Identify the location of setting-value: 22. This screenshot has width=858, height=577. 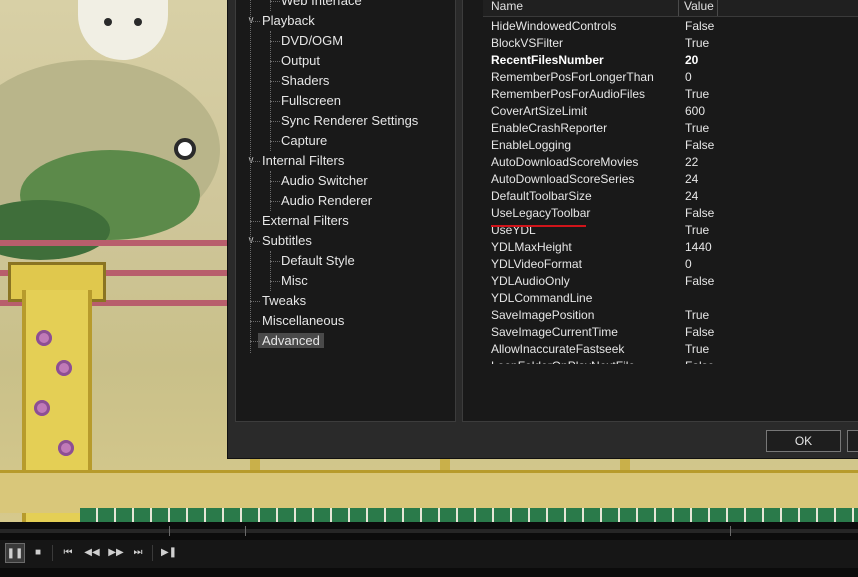
(691, 162).